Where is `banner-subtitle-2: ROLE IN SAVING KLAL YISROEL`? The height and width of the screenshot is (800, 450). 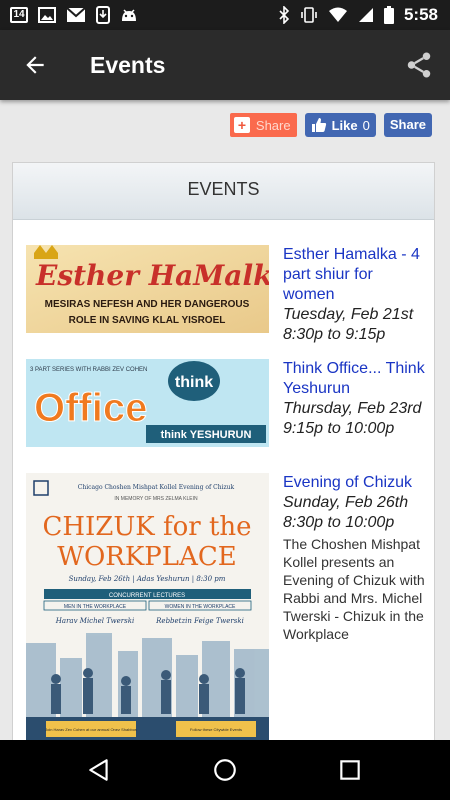 banner-subtitle-2: ROLE IN SAVING KLAL YISROEL is located at coordinates (147, 320).